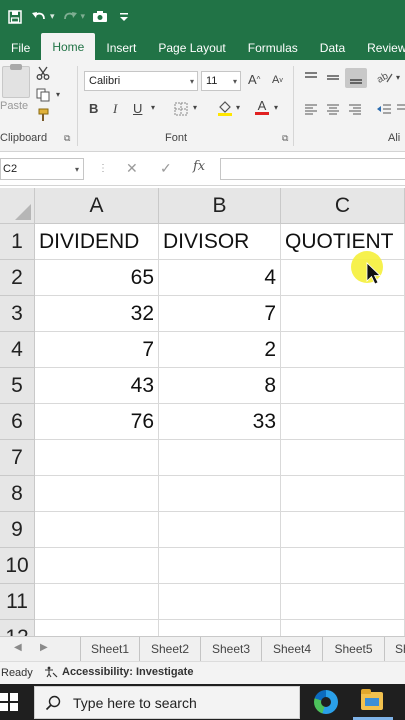  Describe the element at coordinates (121, 47) in the screenshot. I see `tab-insert: Insert` at that location.